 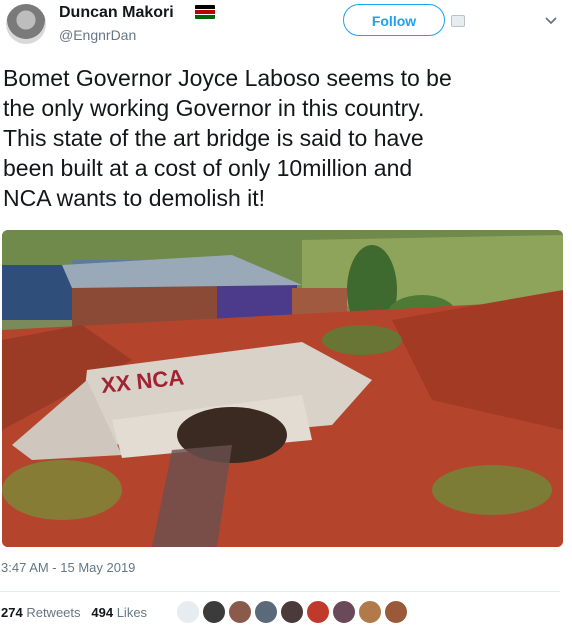 What do you see at coordinates (551, 21) in the screenshot?
I see `chevron-down-icon` at bounding box center [551, 21].